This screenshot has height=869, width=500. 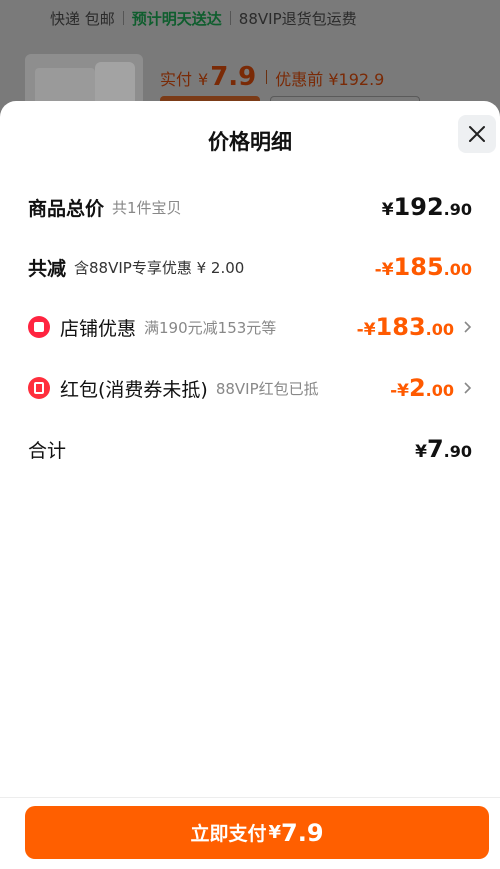 What do you see at coordinates (330, 79) in the screenshot?
I see `before-discount-price: 优惠前 ¥192.9` at bounding box center [330, 79].